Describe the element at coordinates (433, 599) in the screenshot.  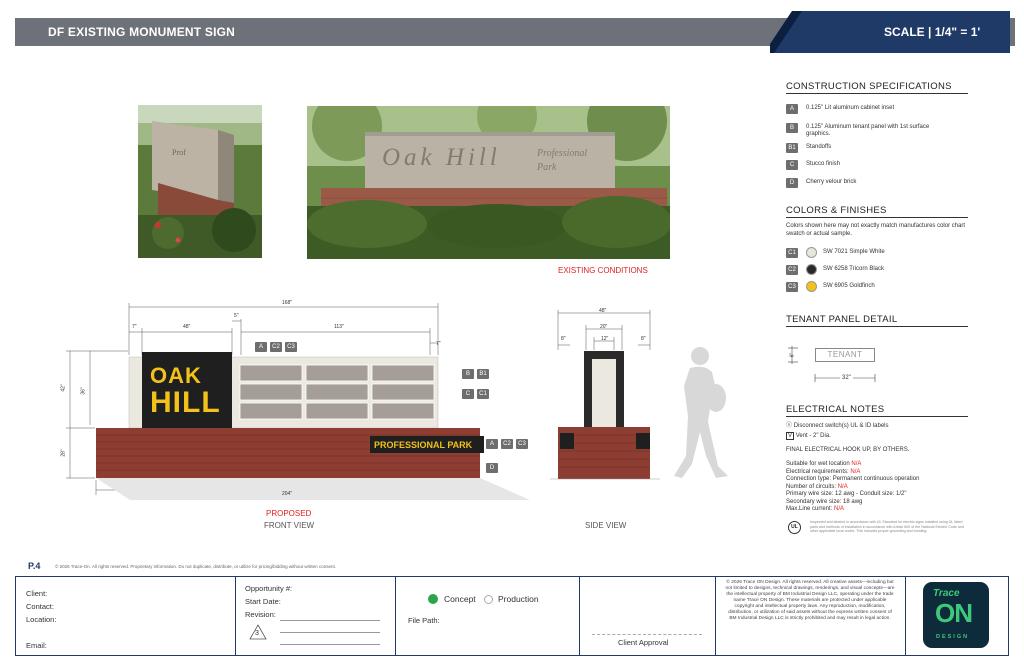
I see `concept-radio` at that location.